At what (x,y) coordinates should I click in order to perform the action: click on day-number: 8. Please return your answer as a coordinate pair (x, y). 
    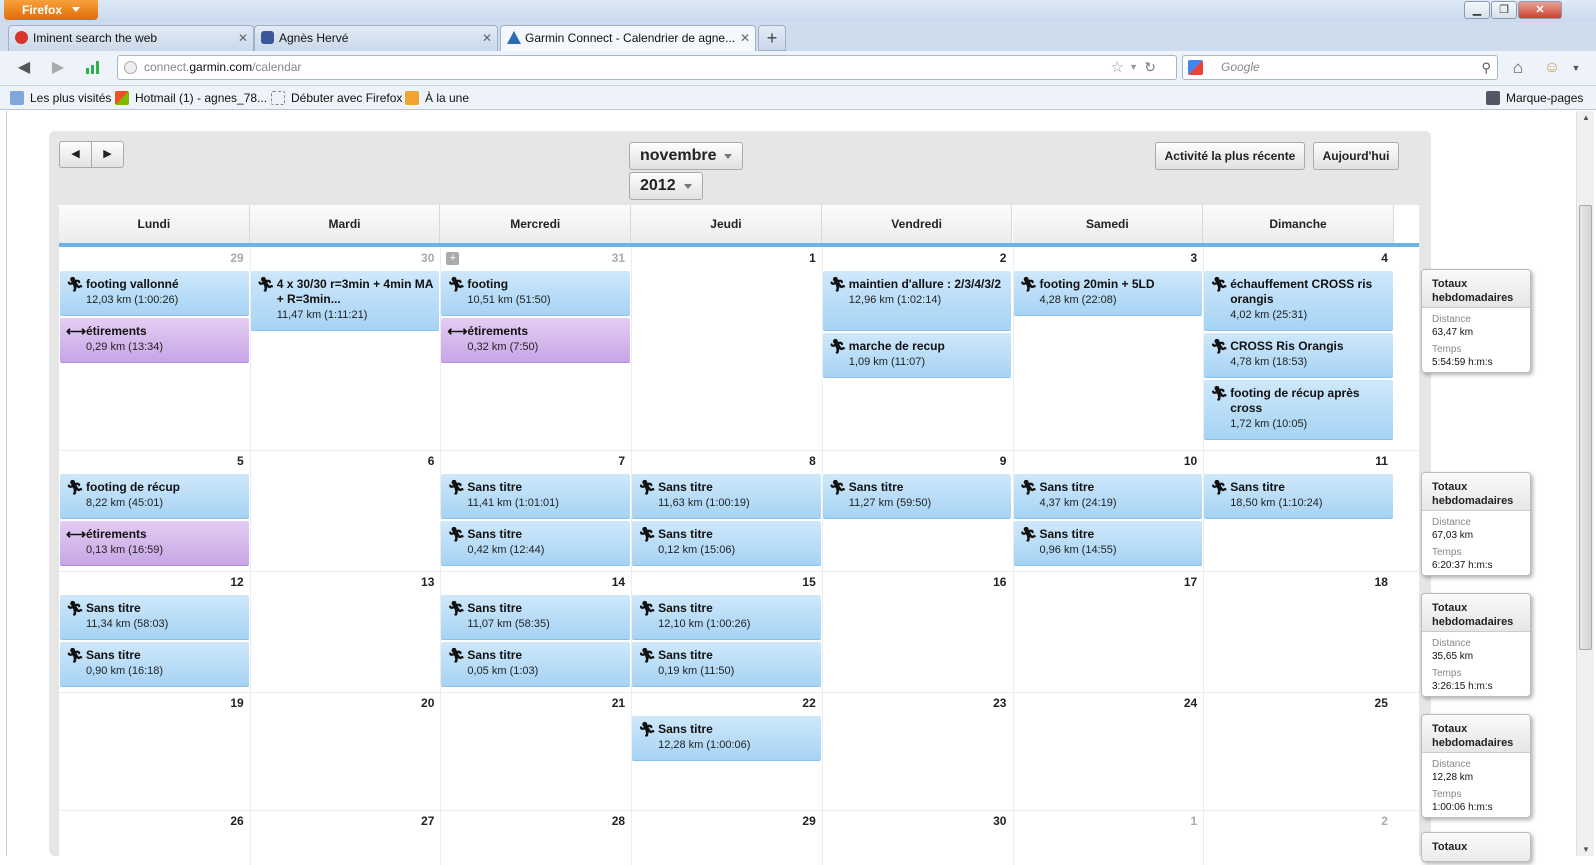
    Looking at the image, I should click on (723, 461).